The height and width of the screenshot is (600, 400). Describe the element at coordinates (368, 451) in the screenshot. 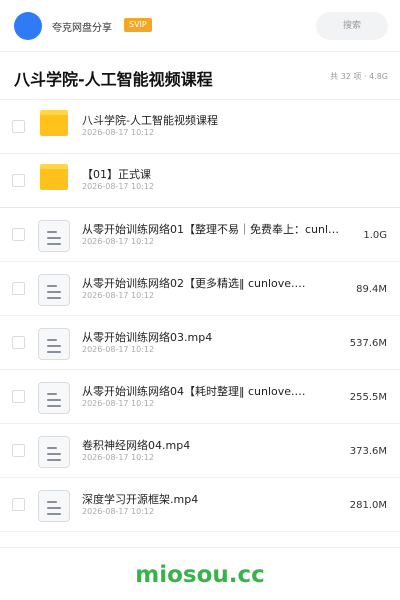

I see `item-size: 373.6M` at that location.